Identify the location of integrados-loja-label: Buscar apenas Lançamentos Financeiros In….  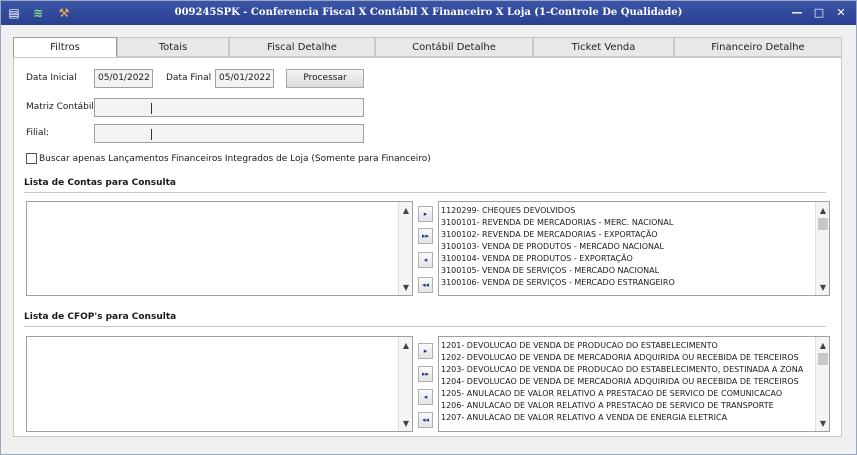
(235, 159).